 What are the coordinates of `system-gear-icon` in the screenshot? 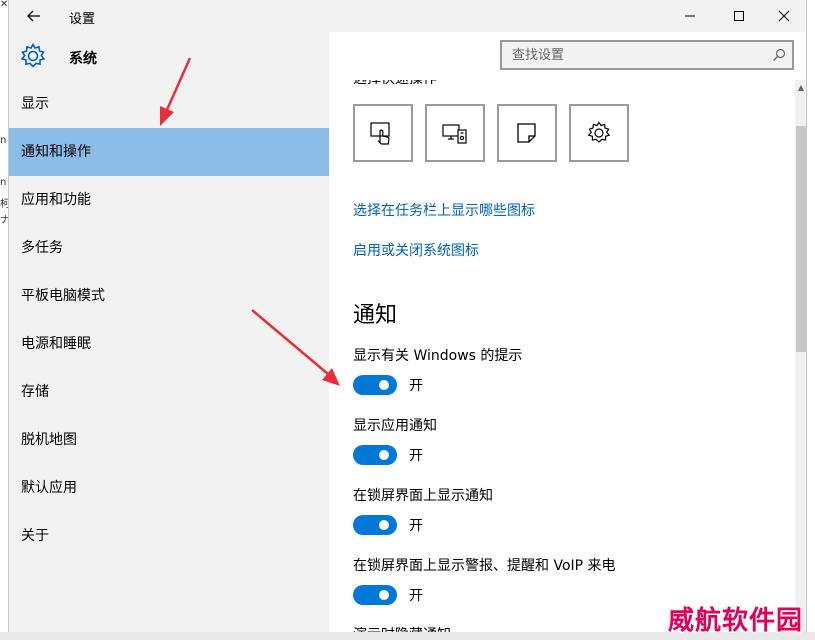 It's located at (33, 55).